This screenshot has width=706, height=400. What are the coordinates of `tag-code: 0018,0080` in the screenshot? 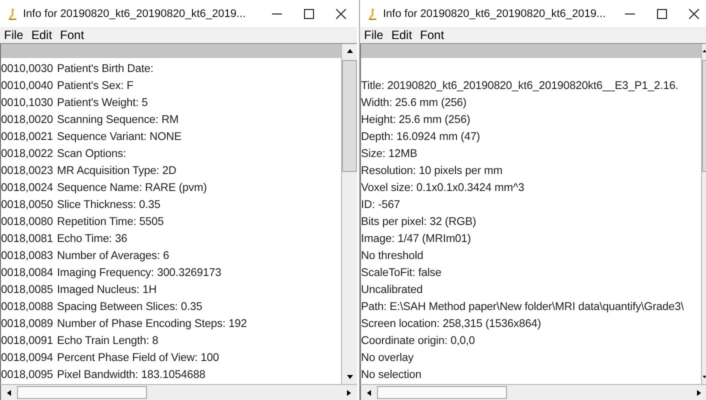 It's located at (27, 222).